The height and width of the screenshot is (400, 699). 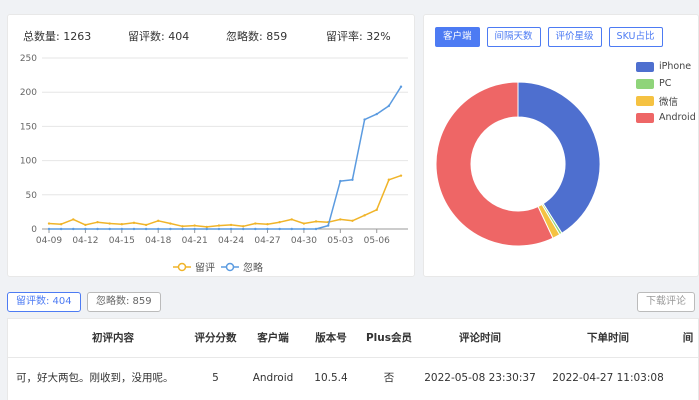 I want to click on x-tick-label: 04-12, so click(x=85, y=241).